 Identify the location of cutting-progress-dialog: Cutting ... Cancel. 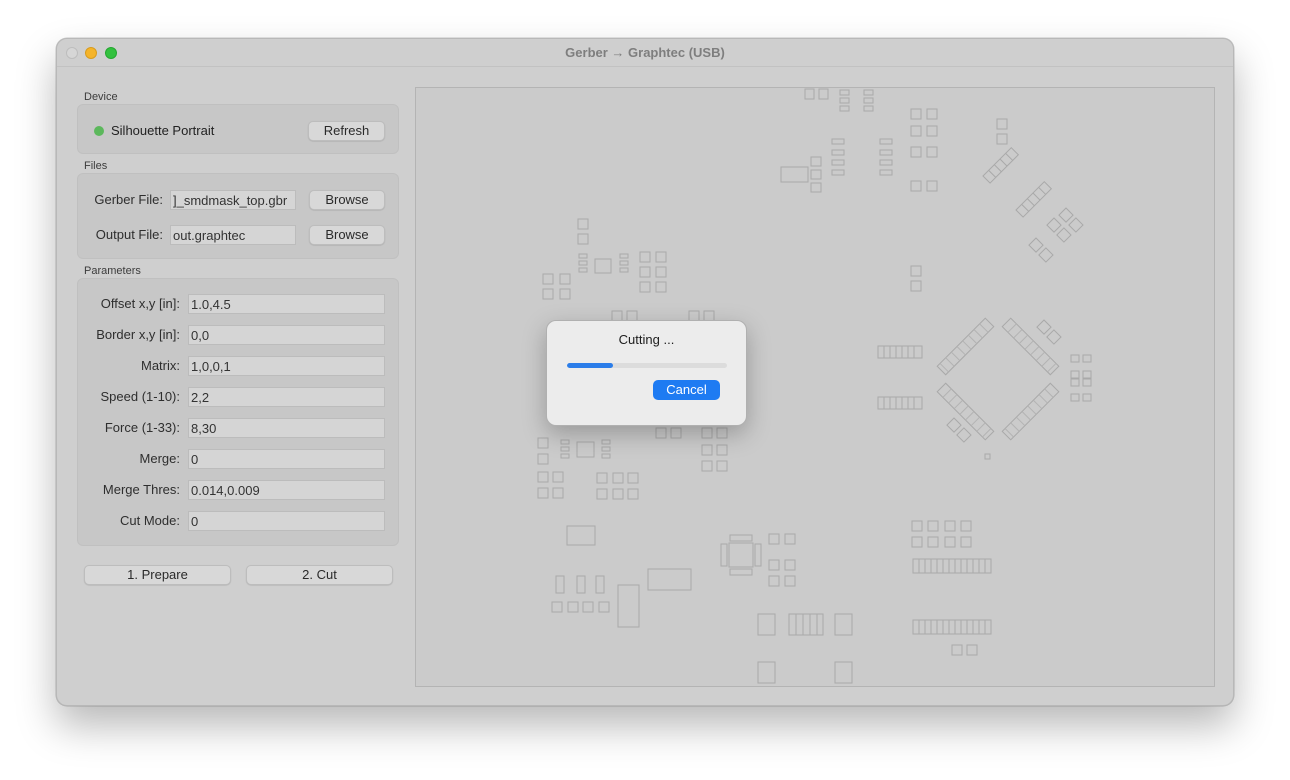
(646, 373).